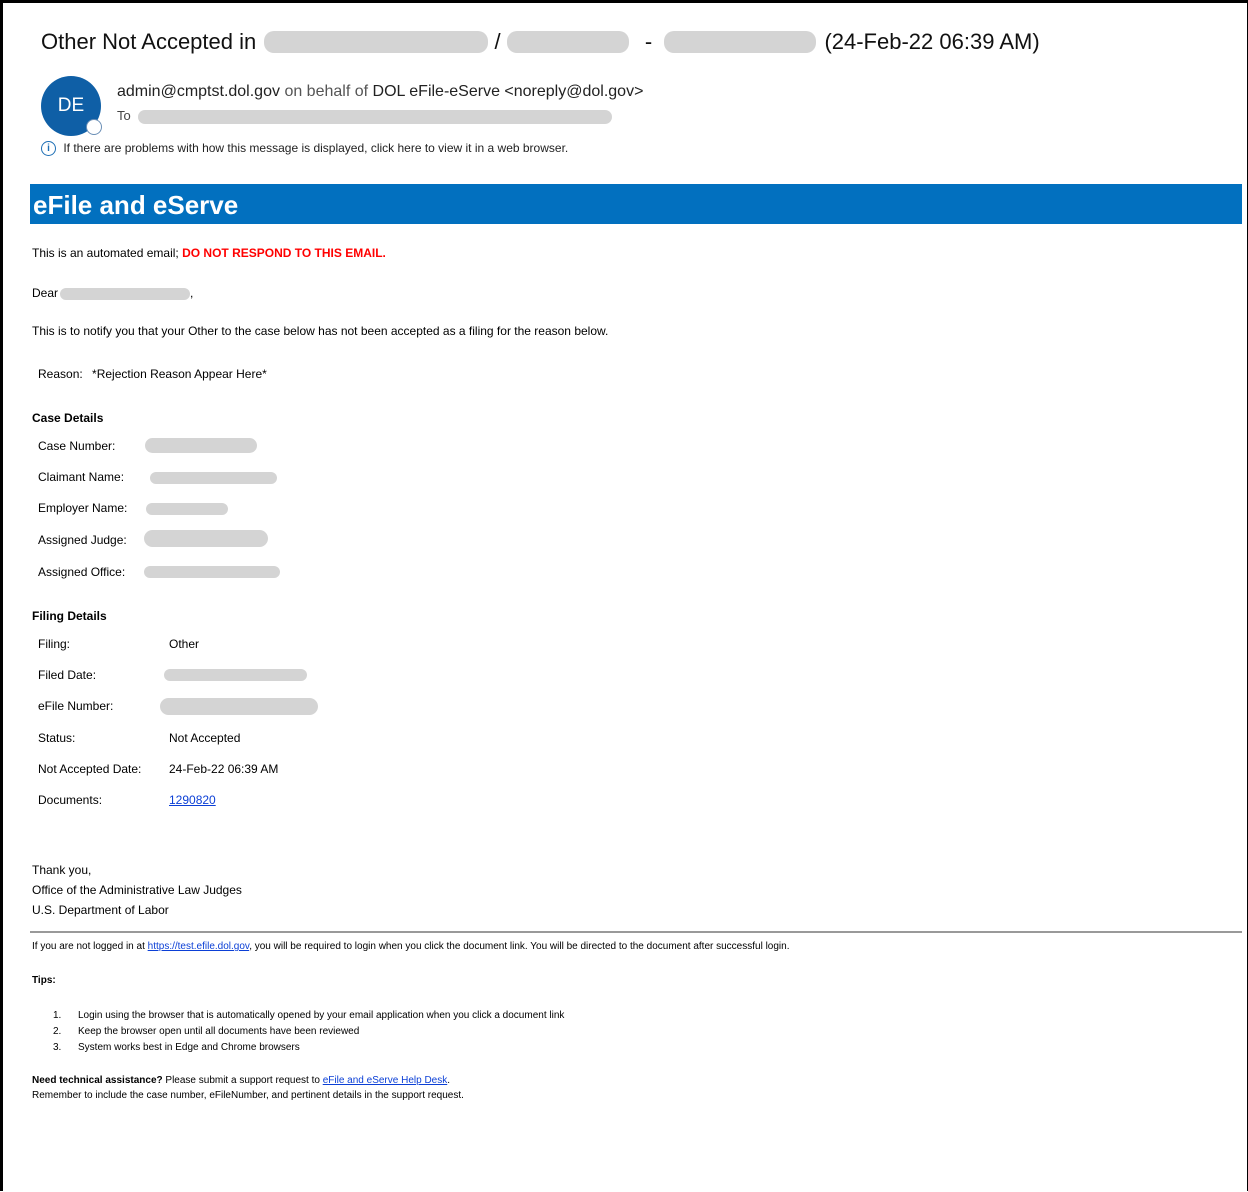  Describe the element at coordinates (636, 932) in the screenshot. I see `divider` at that location.